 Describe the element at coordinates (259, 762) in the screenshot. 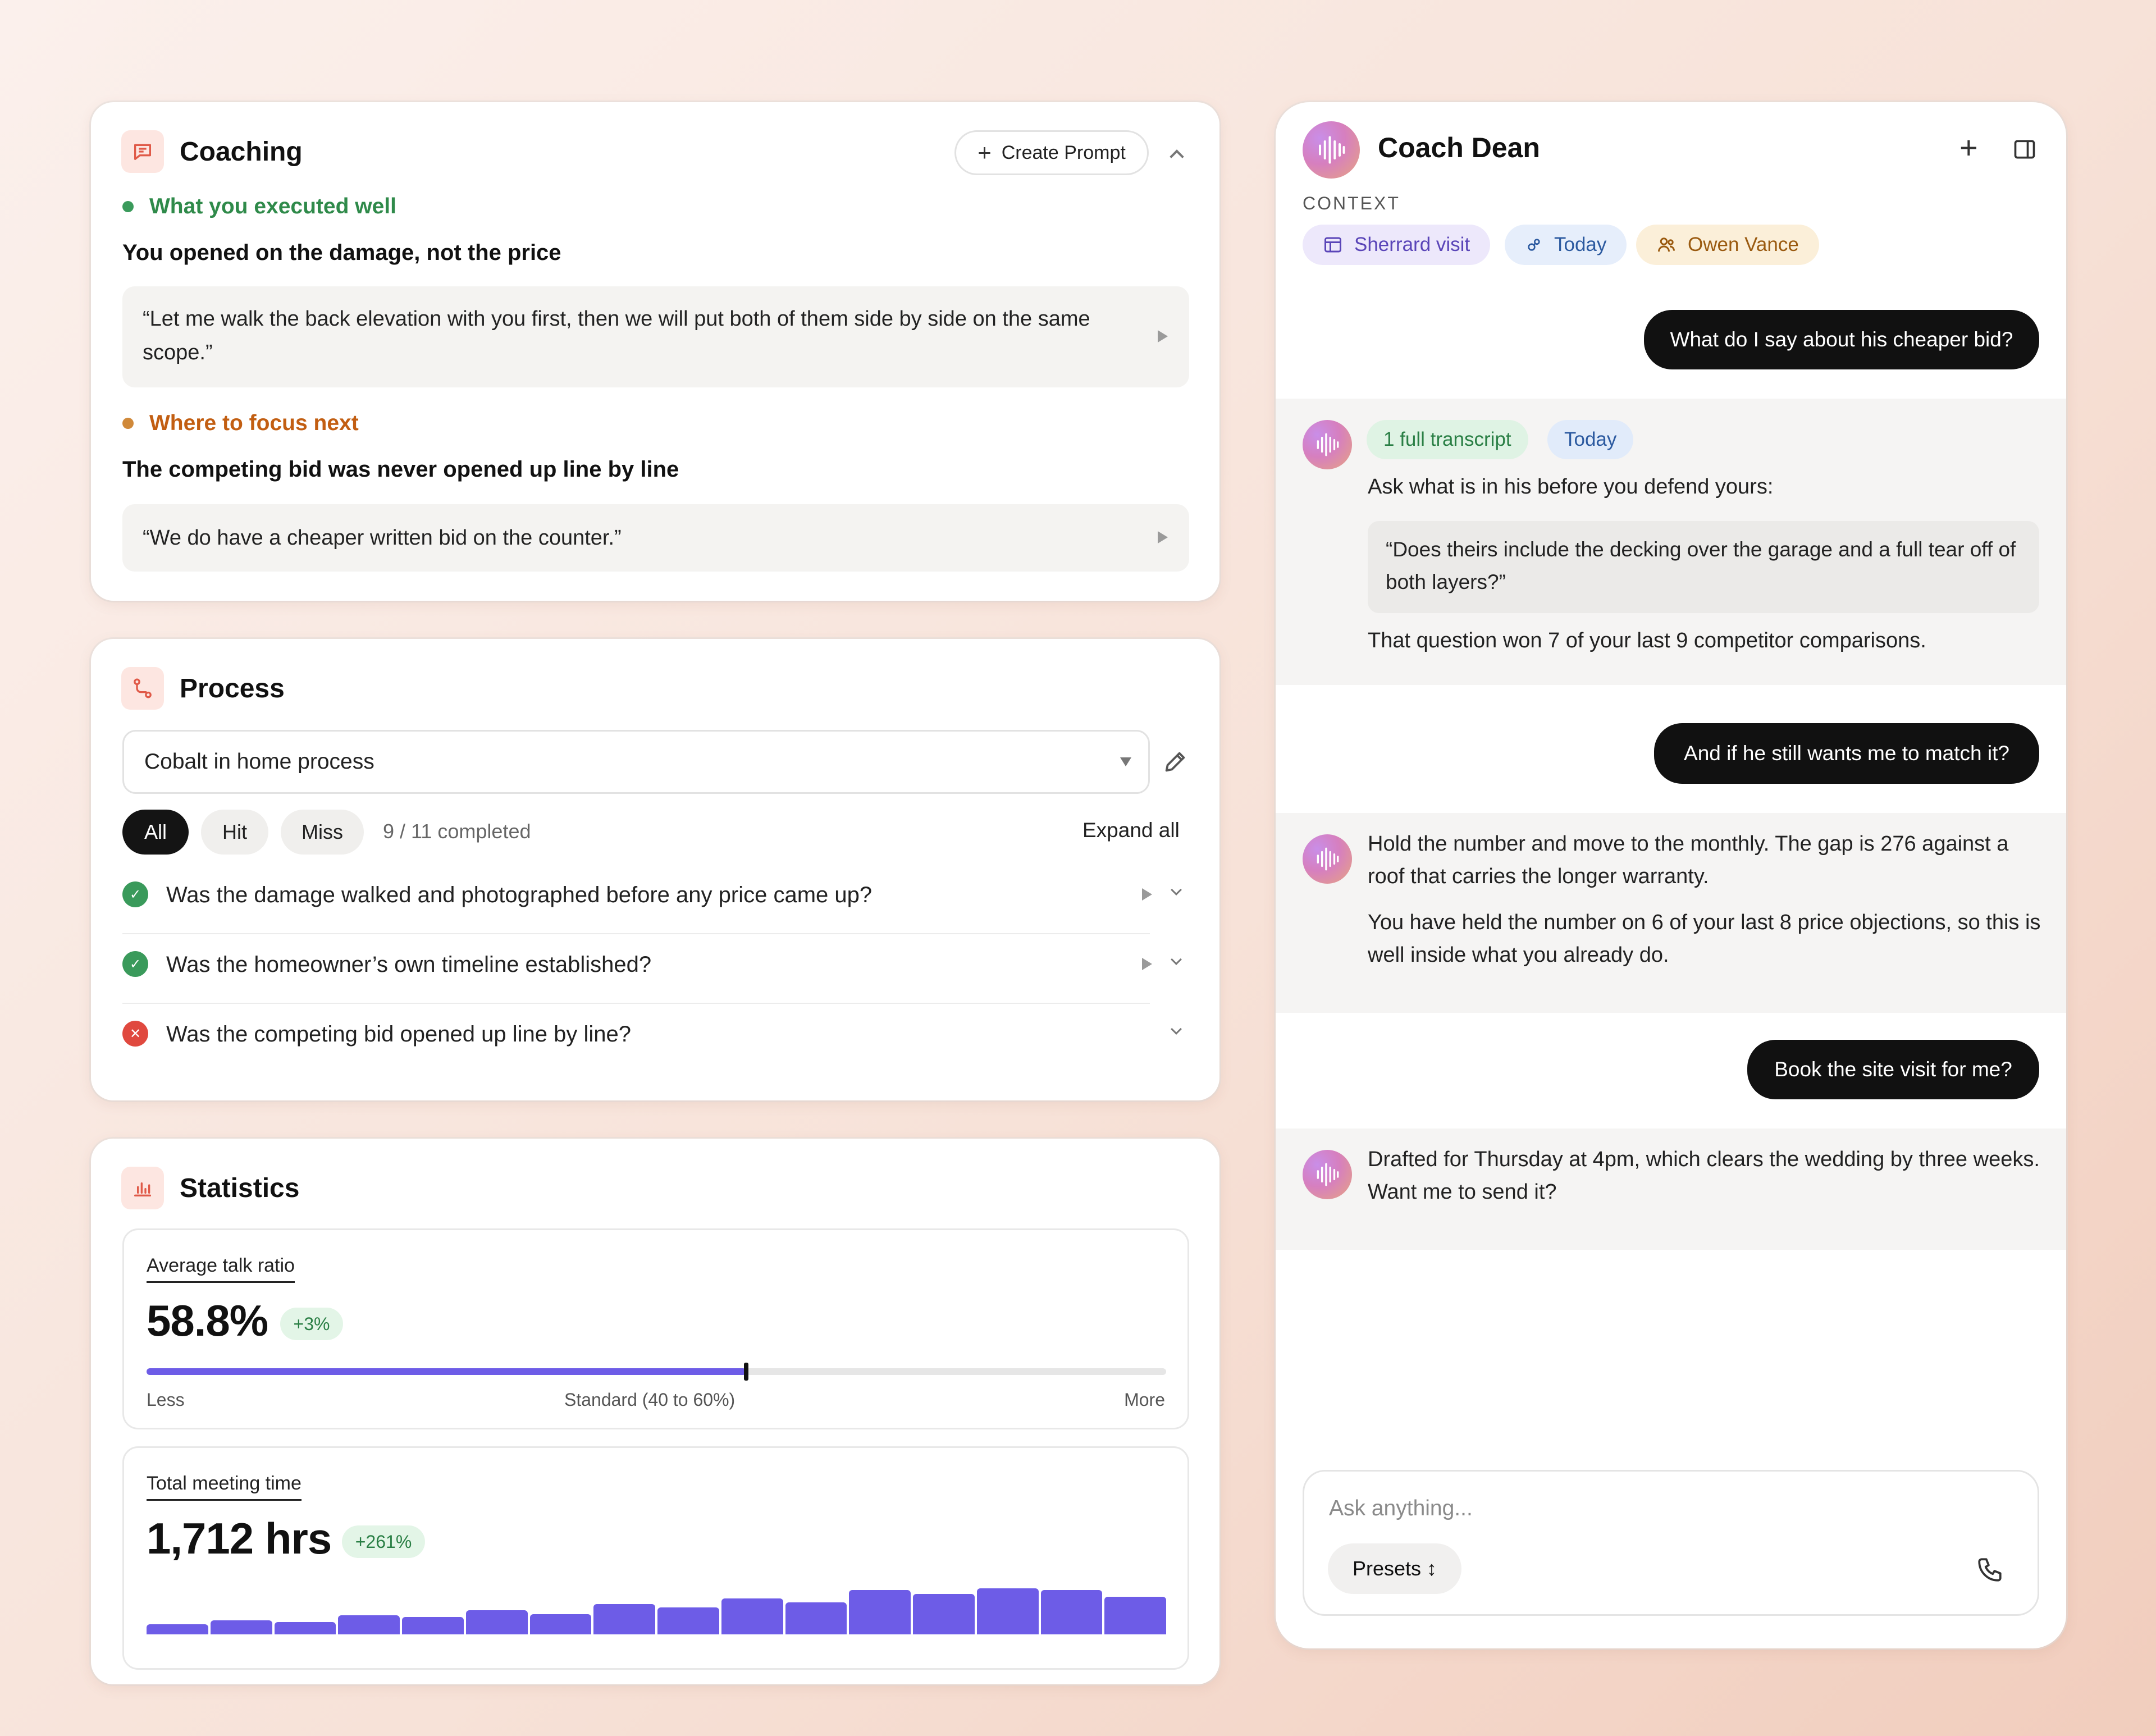

I see `process-select-value: Cobalt in home process` at that location.